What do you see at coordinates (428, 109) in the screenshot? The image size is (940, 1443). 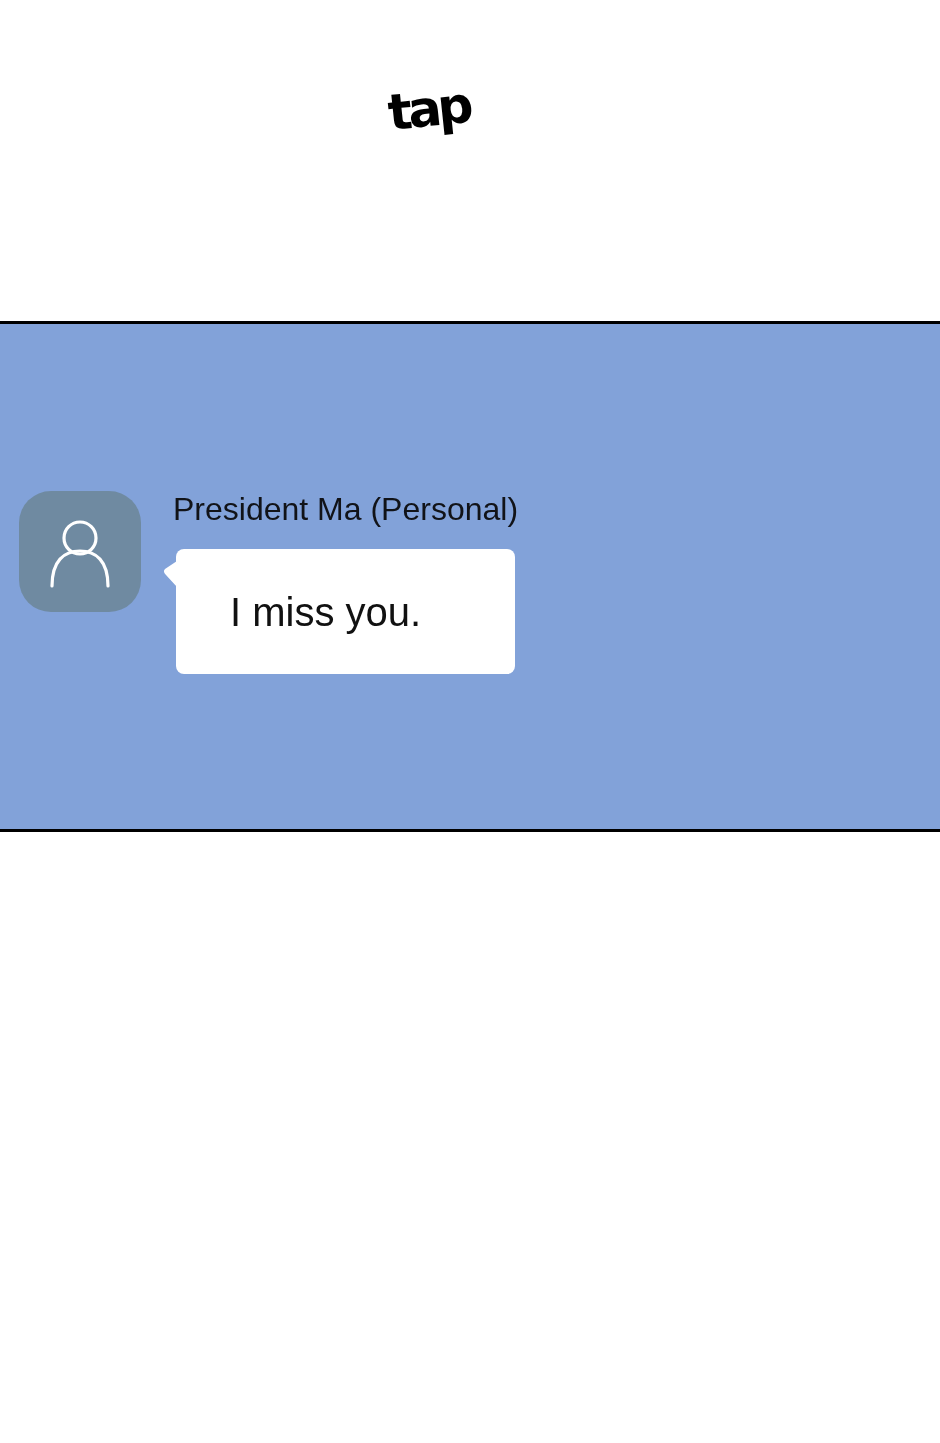 I see `sound-effect-text: tap` at bounding box center [428, 109].